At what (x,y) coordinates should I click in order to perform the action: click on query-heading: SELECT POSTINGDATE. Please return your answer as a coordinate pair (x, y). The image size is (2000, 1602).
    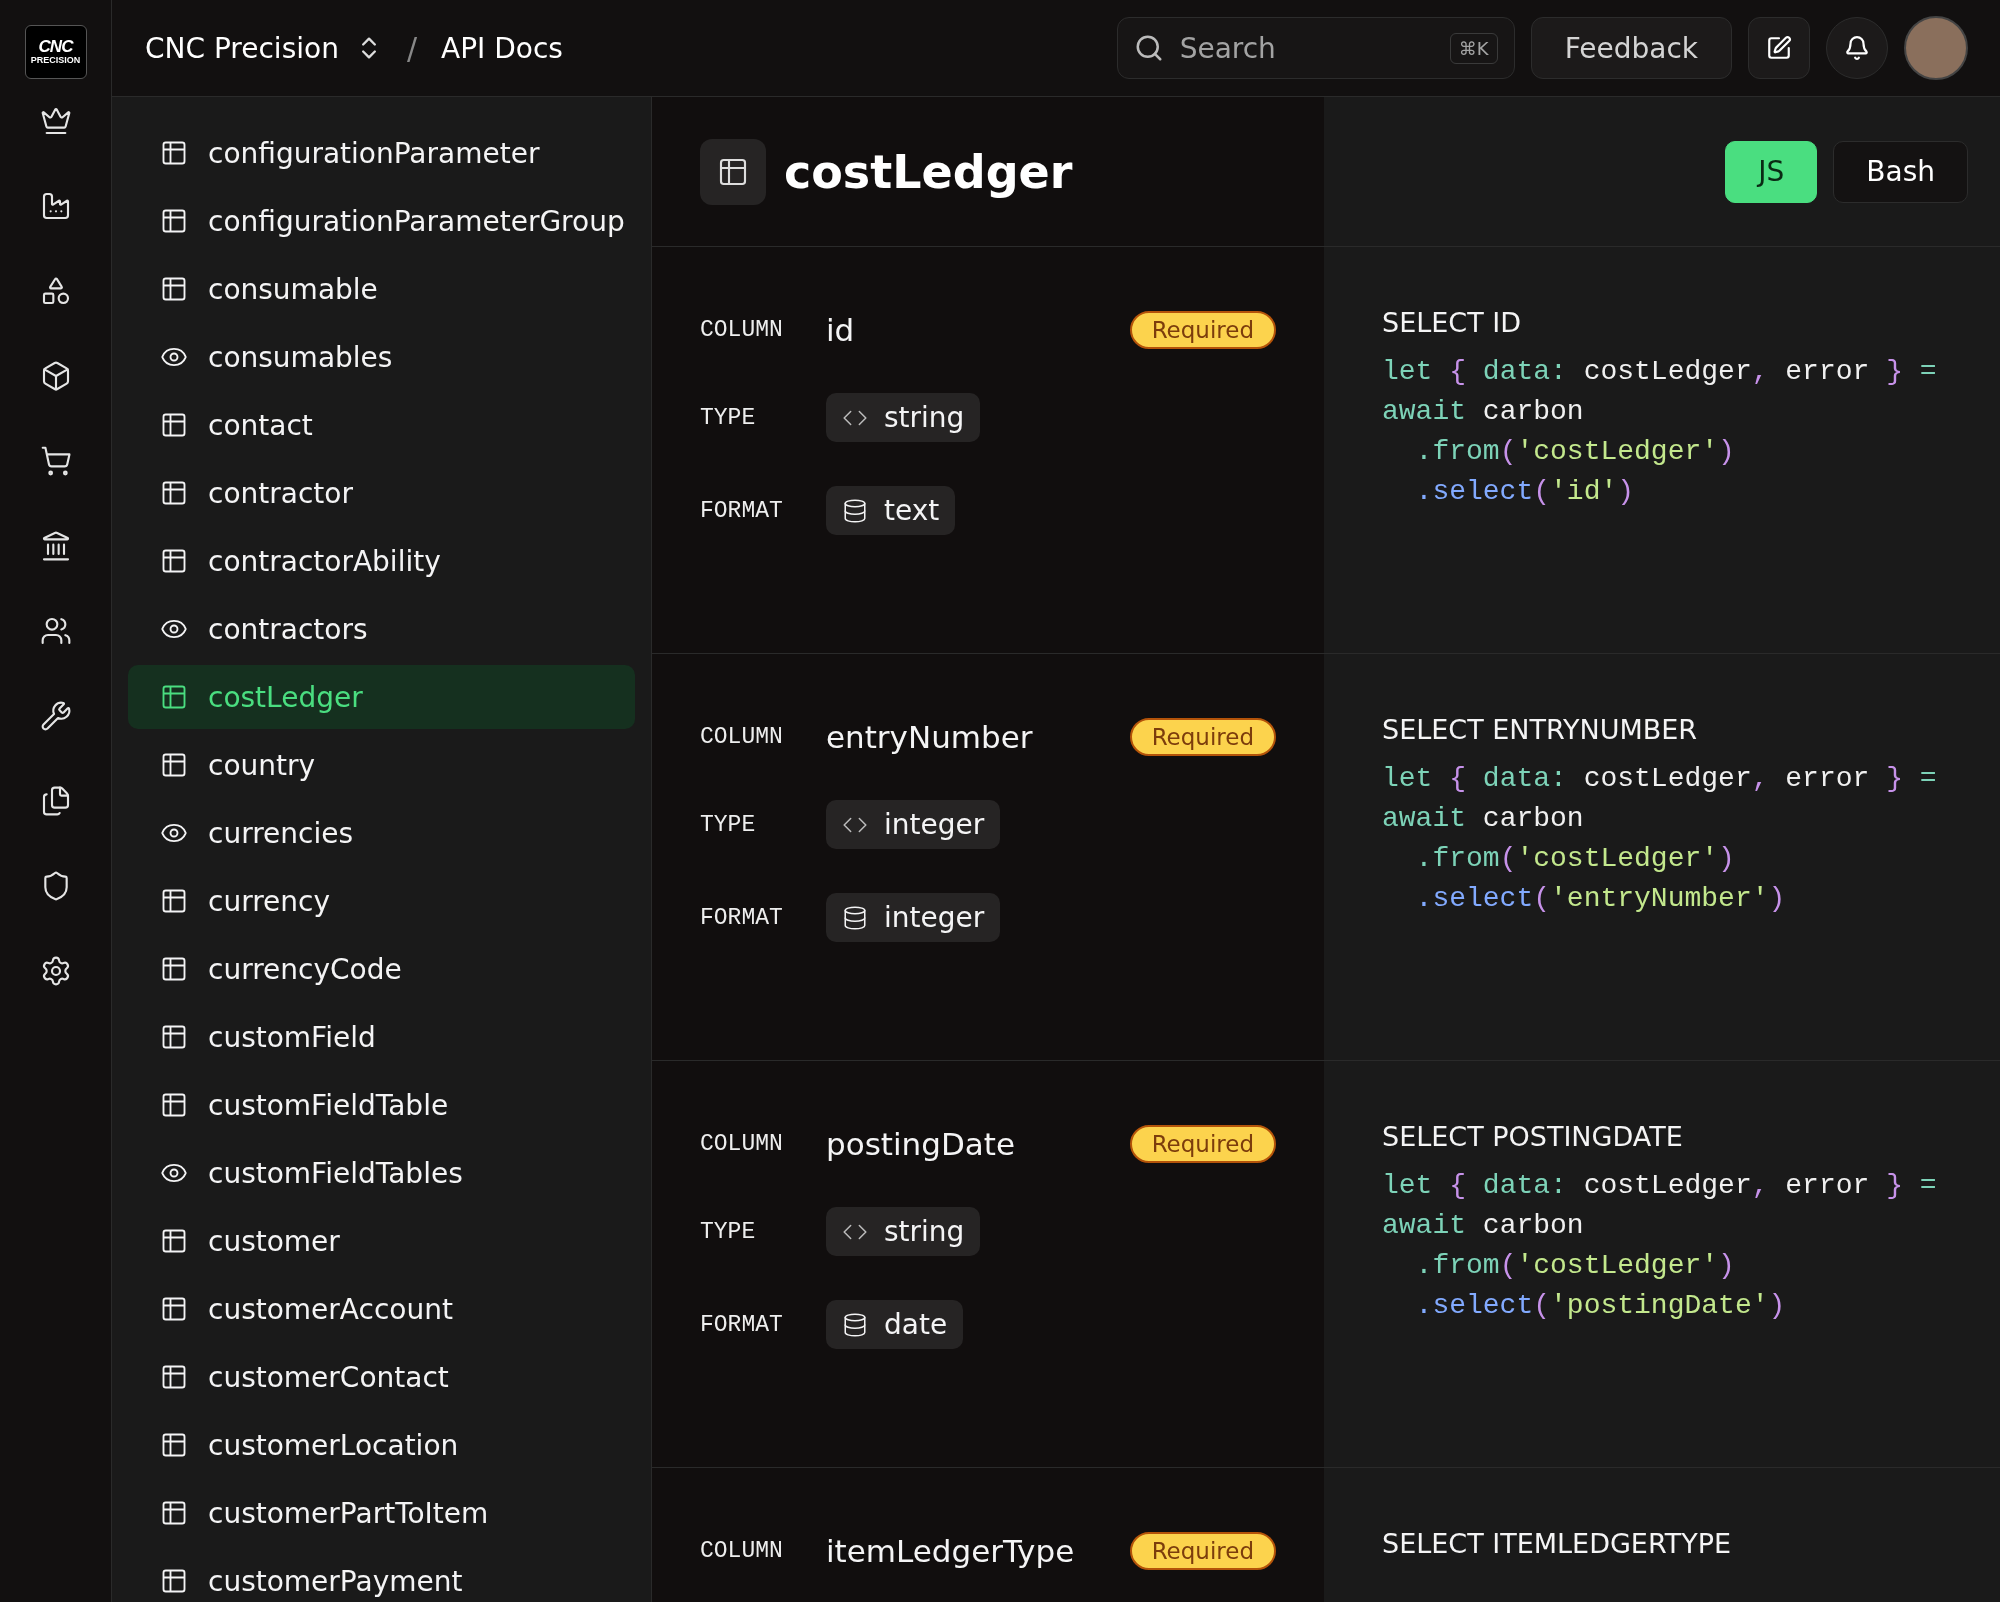
    Looking at the image, I should click on (1533, 1136).